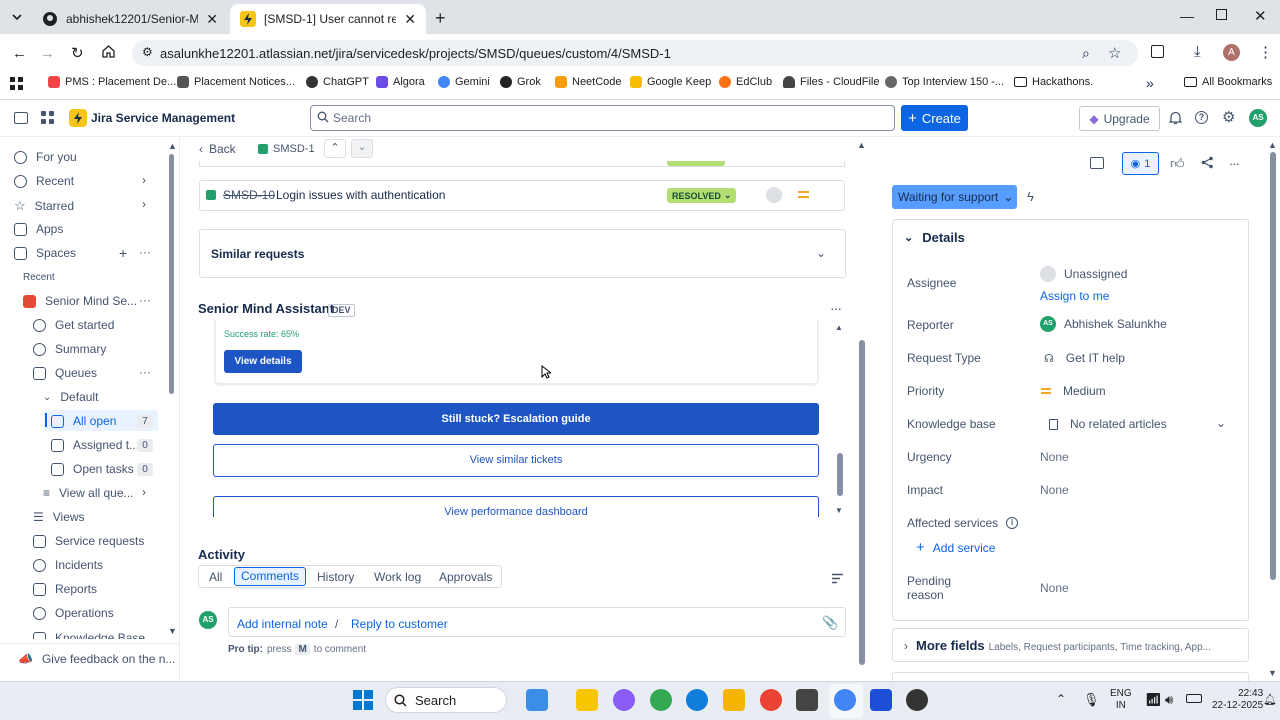 This screenshot has width=1280, height=720. Describe the element at coordinates (1108, 424) in the screenshot. I see `knowledge-base-value: No related articles` at that location.